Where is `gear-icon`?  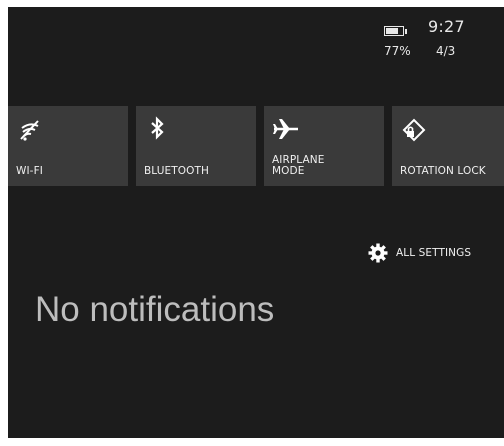
gear-icon is located at coordinates (378, 253).